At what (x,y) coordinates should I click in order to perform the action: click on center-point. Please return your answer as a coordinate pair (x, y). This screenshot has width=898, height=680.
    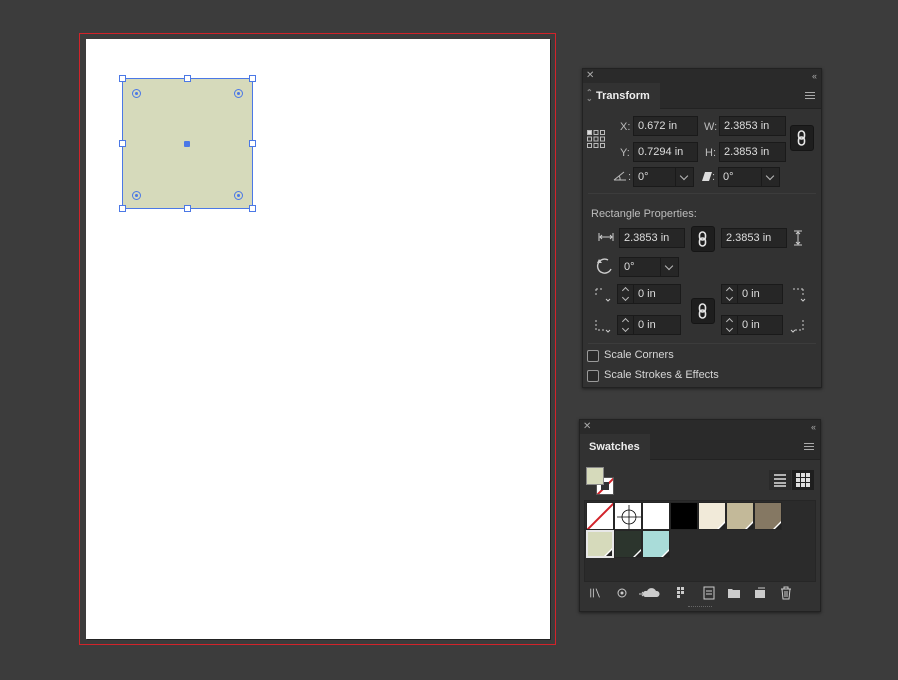
    Looking at the image, I should click on (187, 144).